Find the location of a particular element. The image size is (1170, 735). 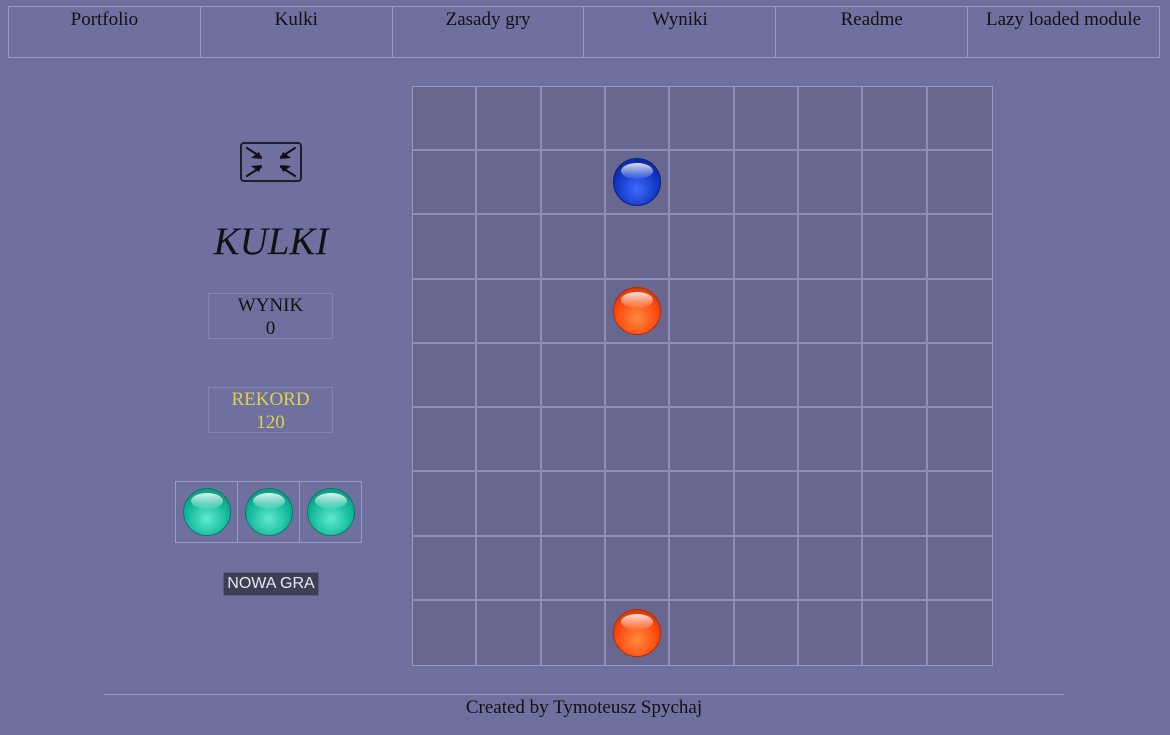

nav-item-kulki: Kulki is located at coordinates (295, 32).